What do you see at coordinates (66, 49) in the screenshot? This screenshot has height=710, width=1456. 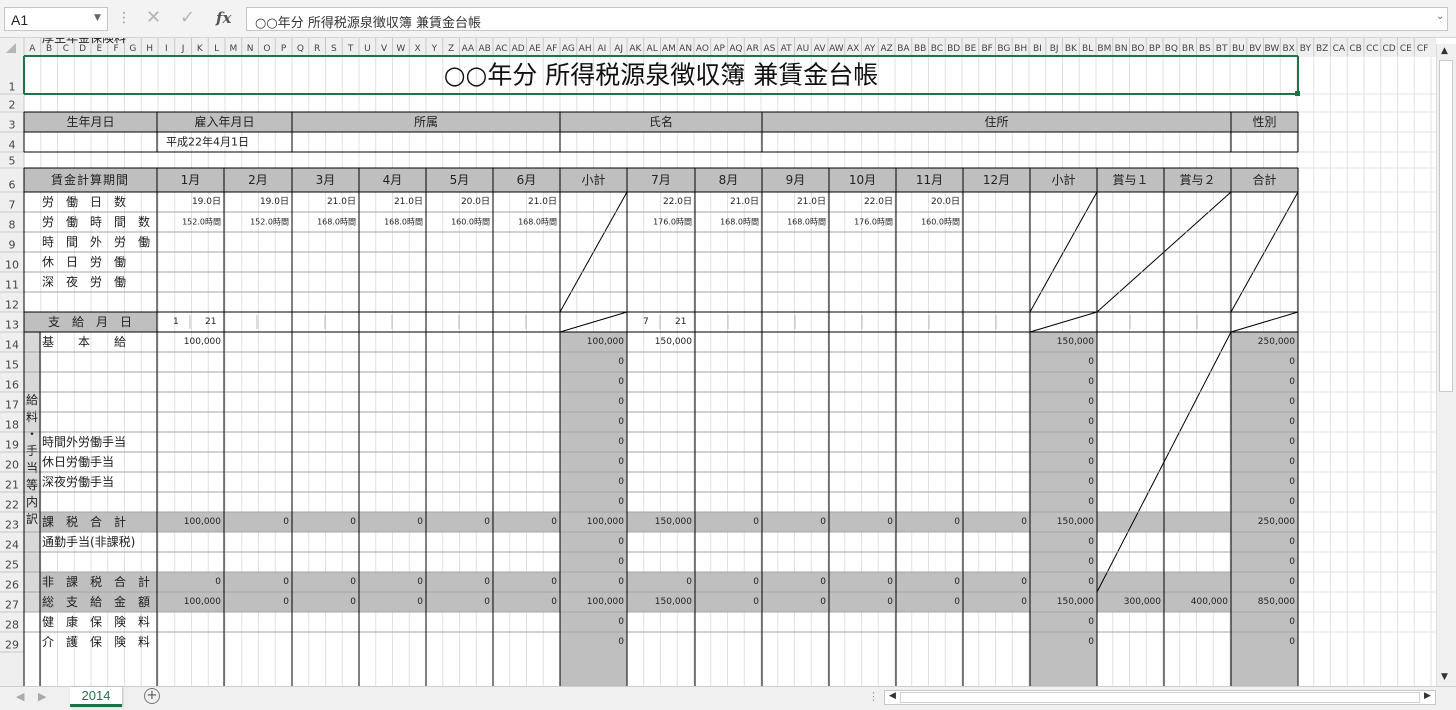 I see `column-header-C: C` at bounding box center [66, 49].